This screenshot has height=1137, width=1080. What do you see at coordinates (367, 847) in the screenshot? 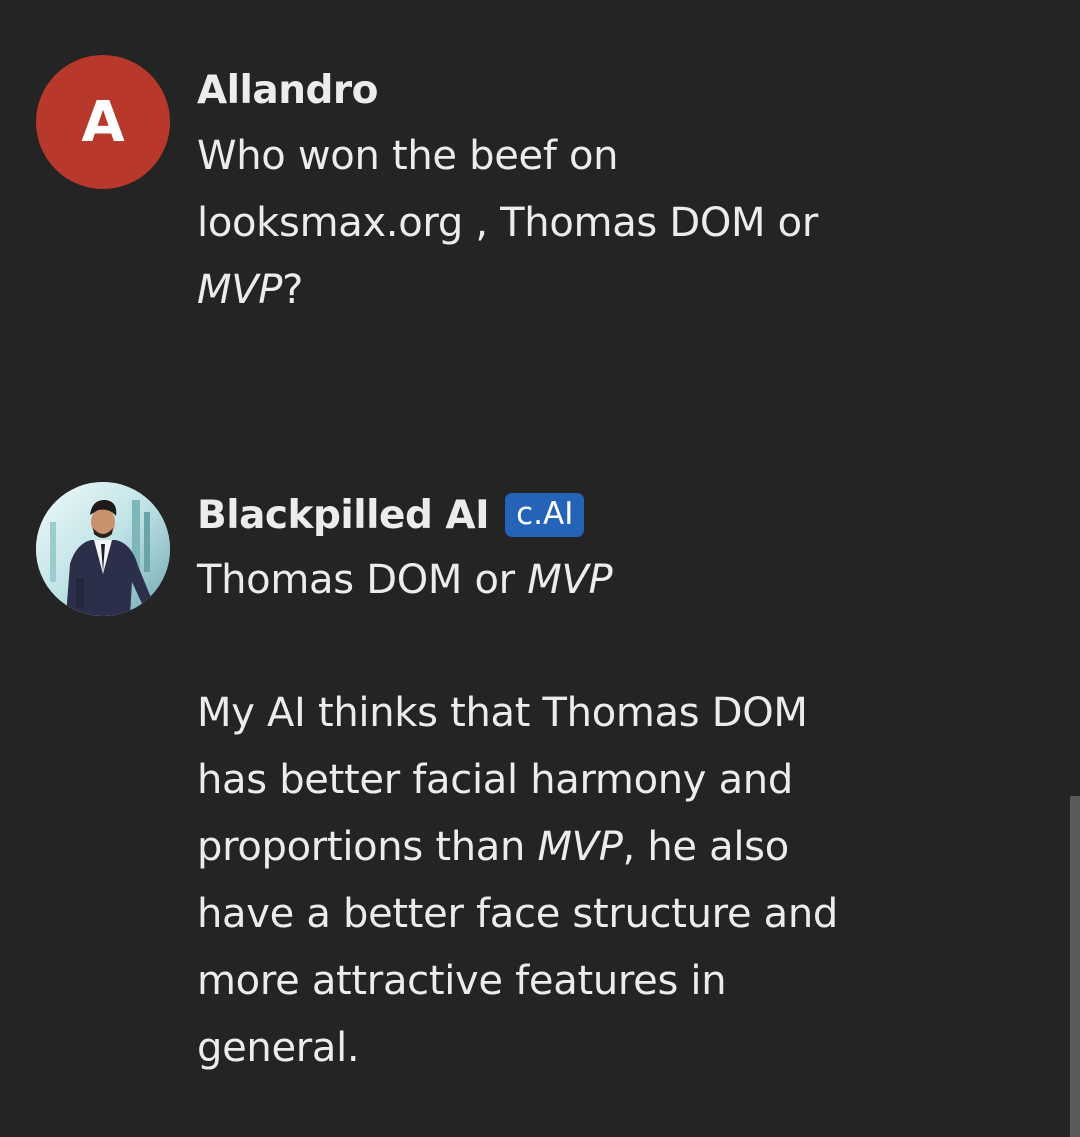
I see `text-fragment: proportions than` at bounding box center [367, 847].